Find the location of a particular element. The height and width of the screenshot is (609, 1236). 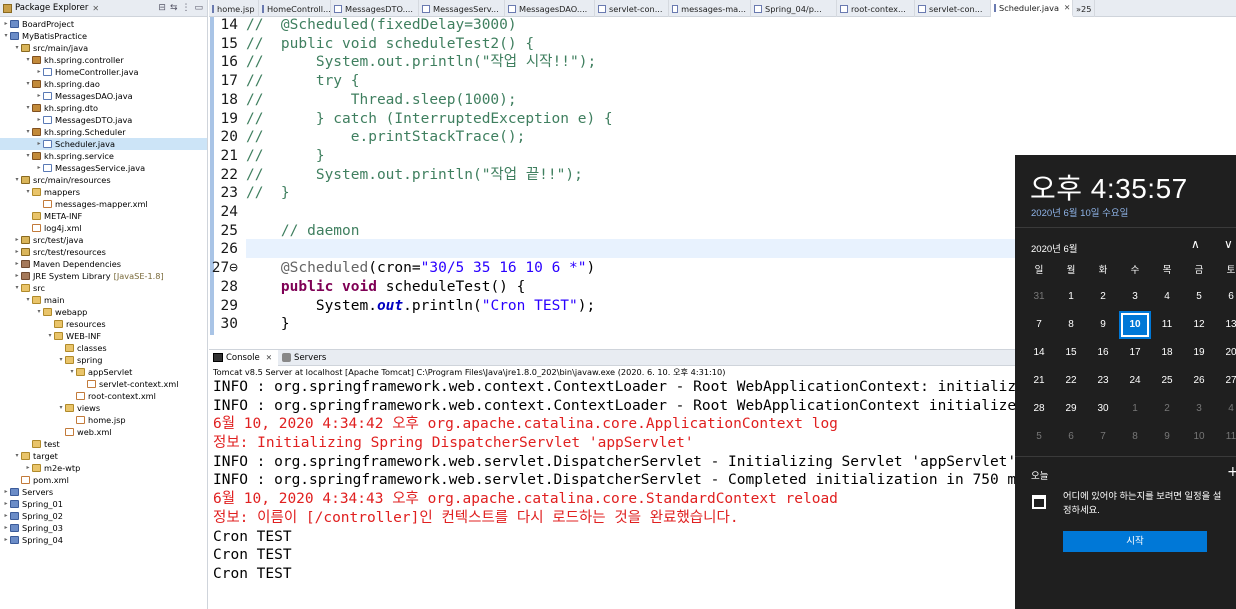

tree-item: ▸ Maven Dependencies is located at coordinates (103, 264).